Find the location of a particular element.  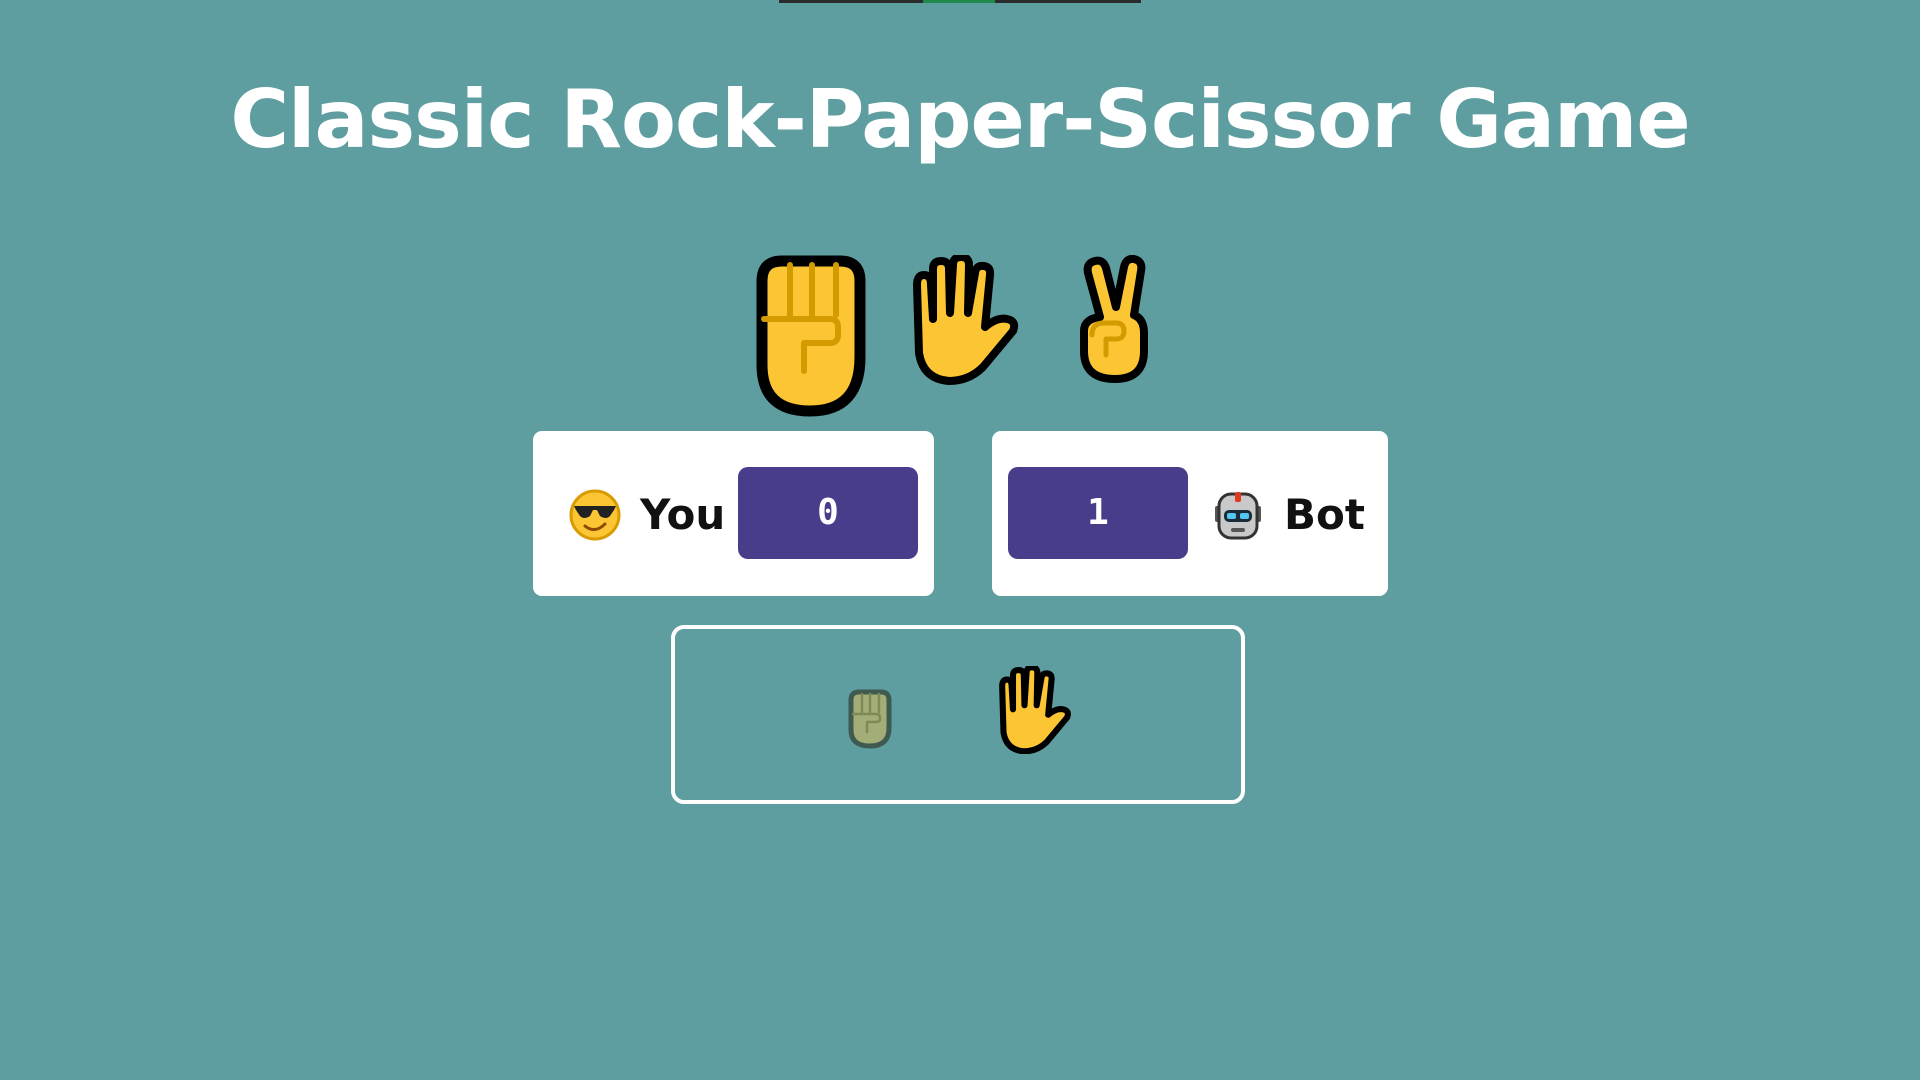

bot-choice-hand-icon is located at coordinates (1036, 711).